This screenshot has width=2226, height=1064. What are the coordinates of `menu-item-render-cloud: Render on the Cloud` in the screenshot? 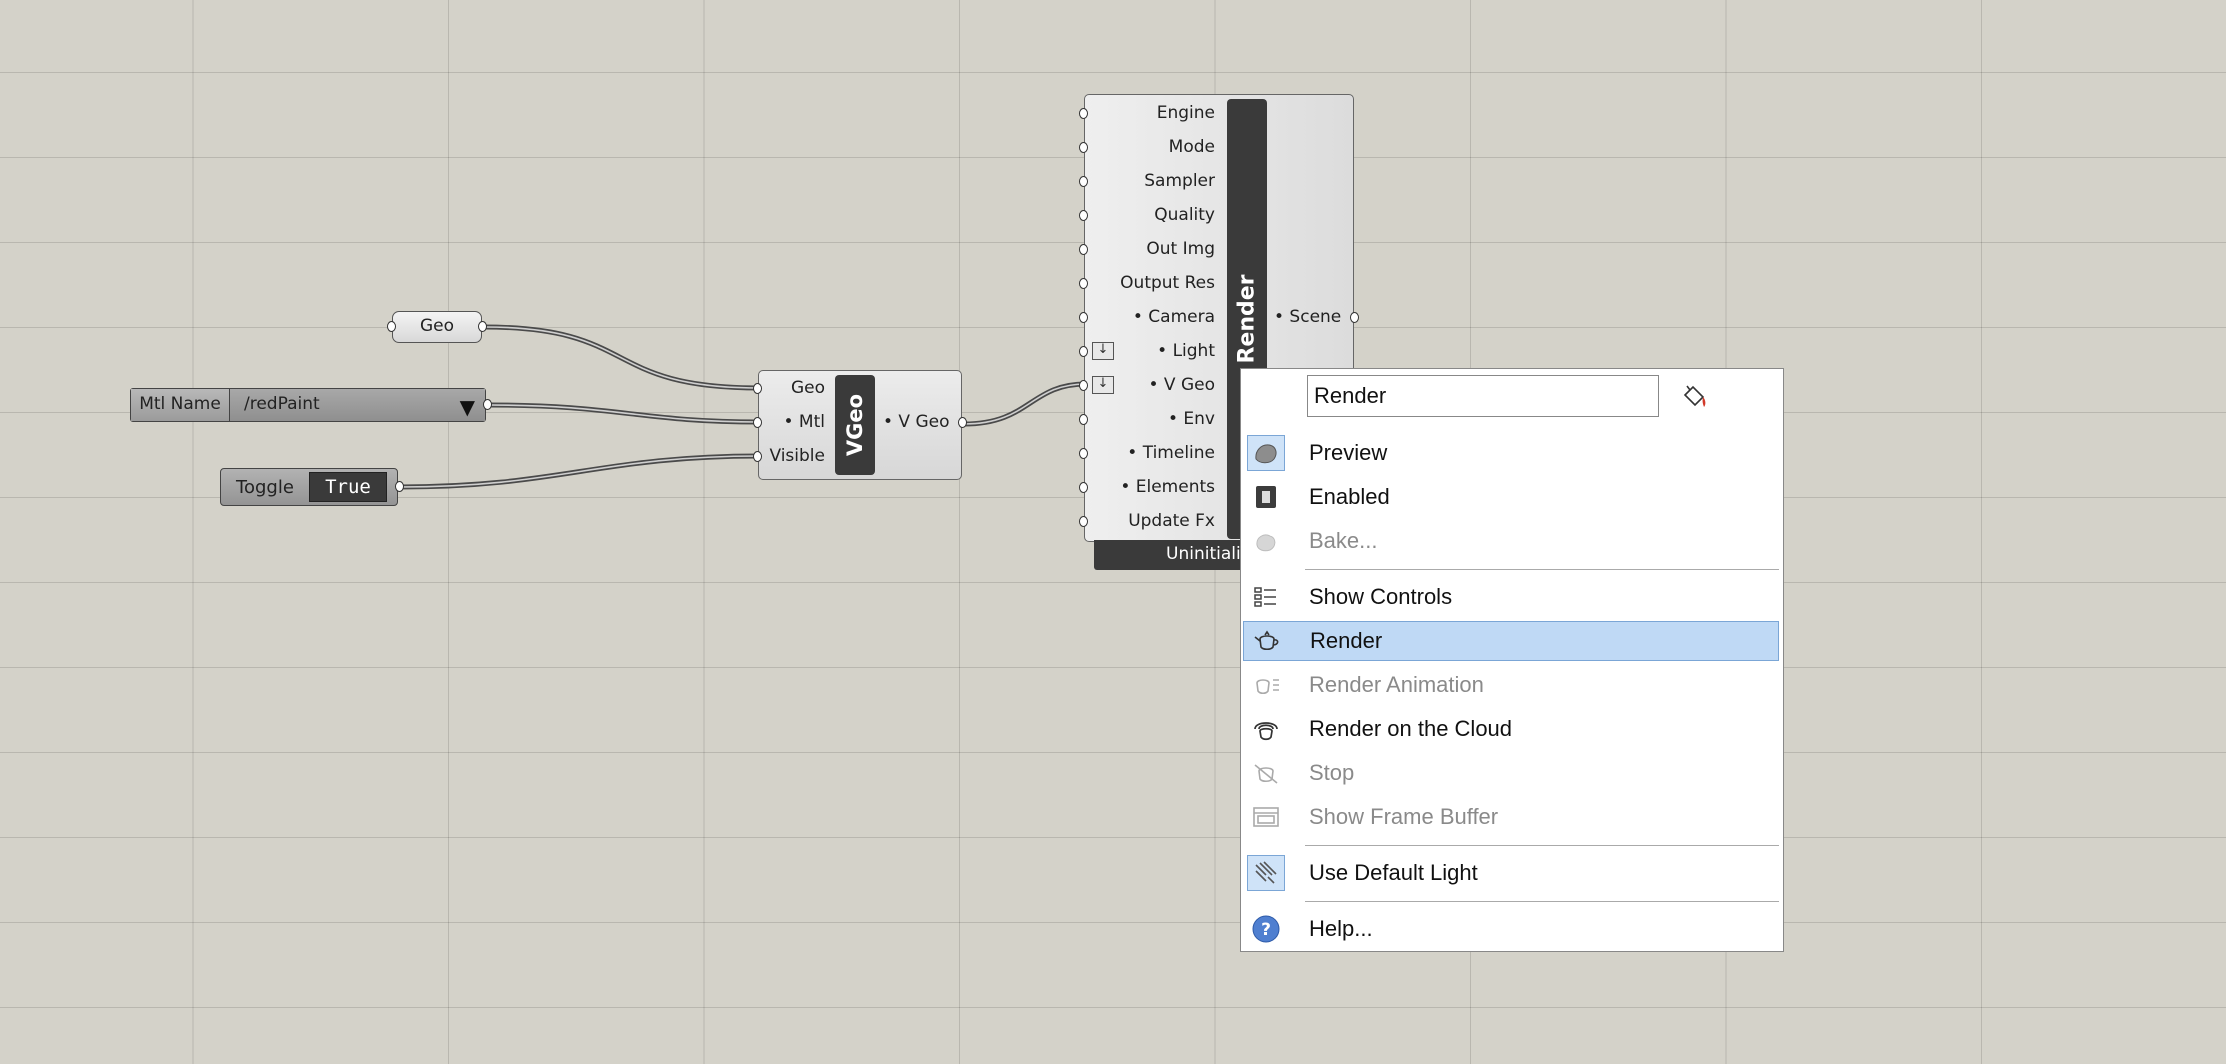 It's located at (1511, 729).